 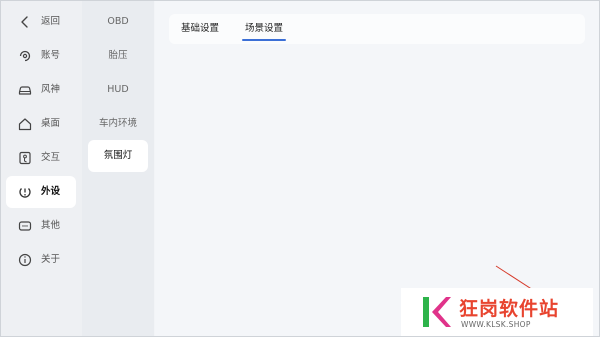 I want to click on sidebar-item-label: 桌面, so click(x=51, y=123).